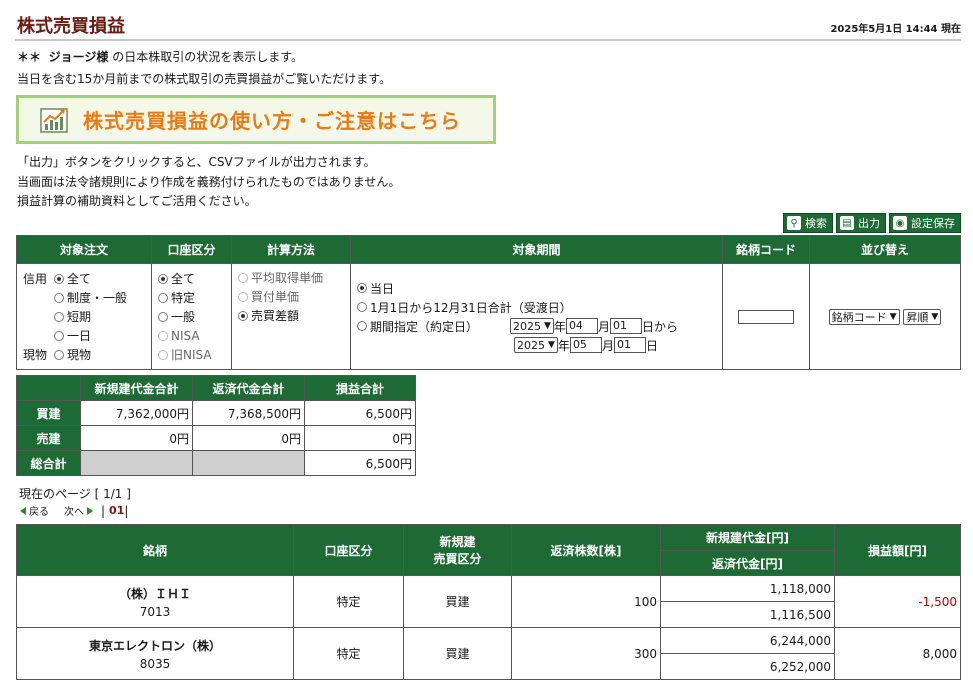 This screenshot has height=687, width=973. What do you see at coordinates (348, 550) in the screenshot?
I see `results-header-account: 口座区分` at bounding box center [348, 550].